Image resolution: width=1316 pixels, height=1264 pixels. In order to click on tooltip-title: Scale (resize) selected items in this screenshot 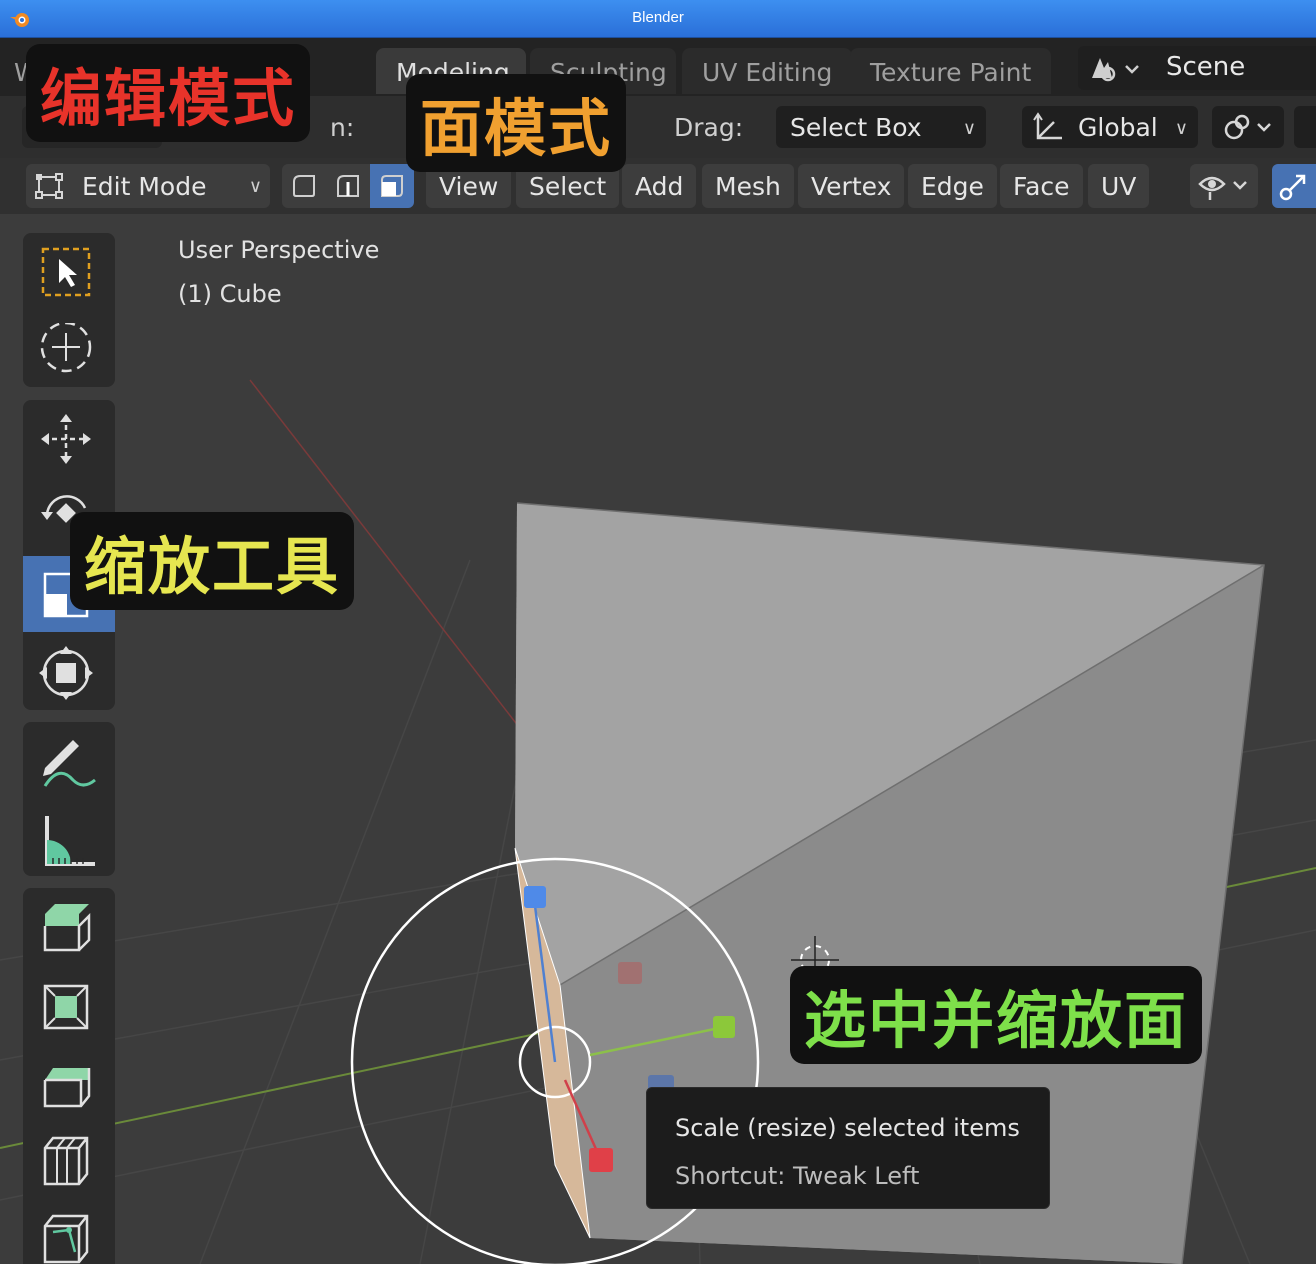, I will do `click(847, 1128)`.